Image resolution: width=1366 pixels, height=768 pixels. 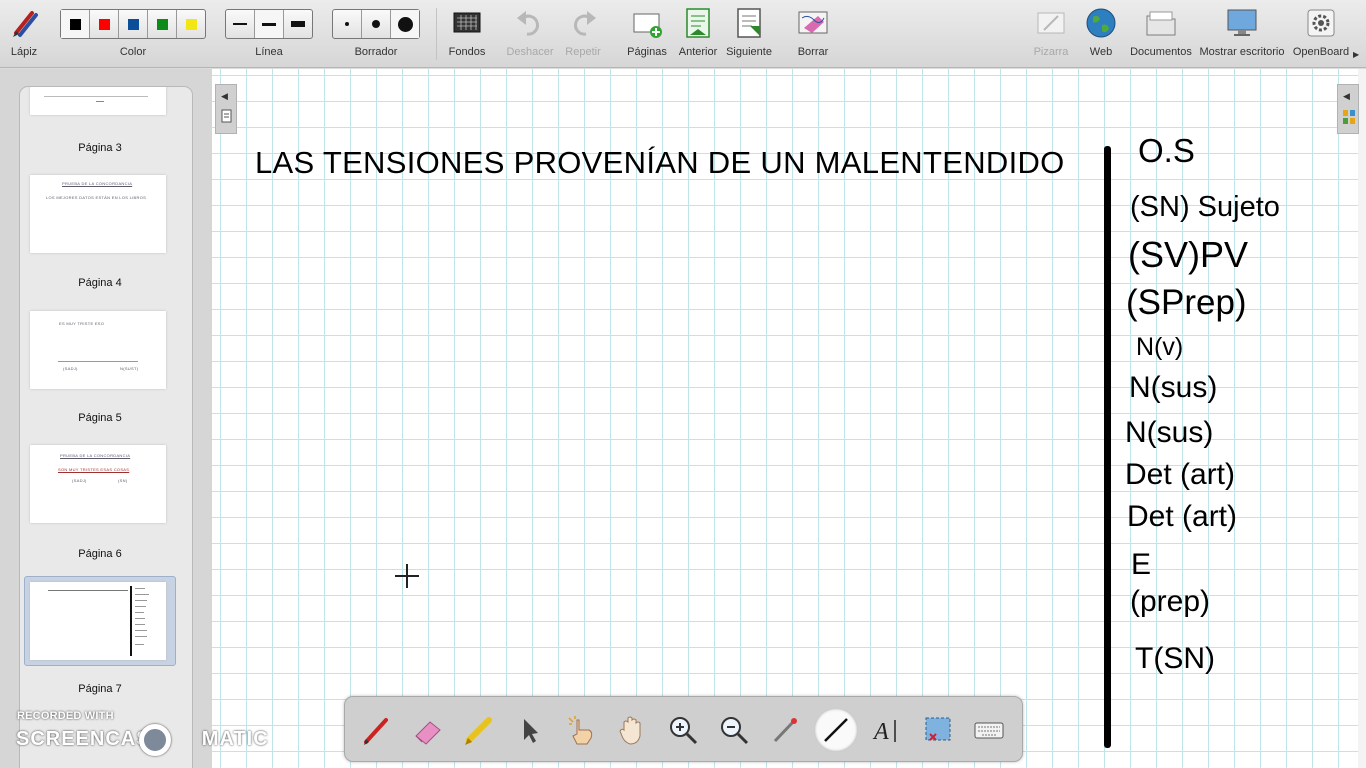 I want to click on pointing-hand-icon, so click(x=580, y=730).